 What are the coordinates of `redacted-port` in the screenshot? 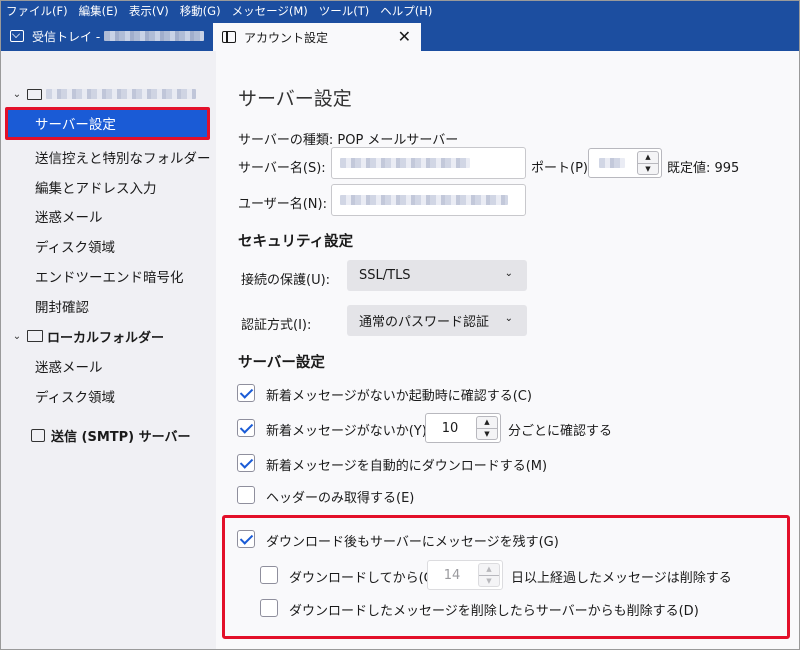 It's located at (612, 163).